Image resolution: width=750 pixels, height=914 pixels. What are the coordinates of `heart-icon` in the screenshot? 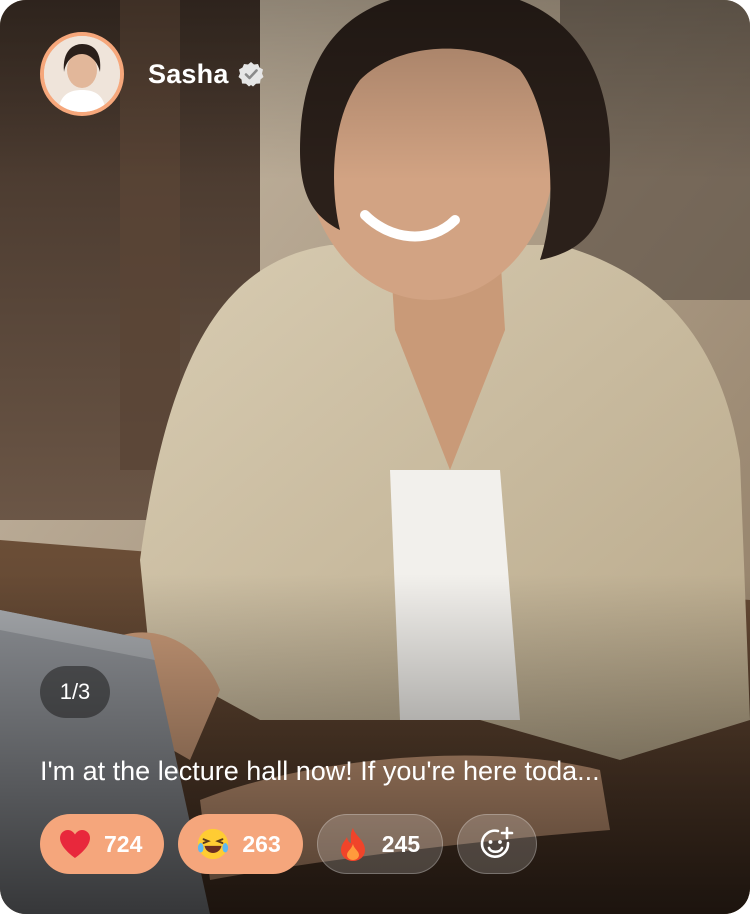 It's located at (75, 844).